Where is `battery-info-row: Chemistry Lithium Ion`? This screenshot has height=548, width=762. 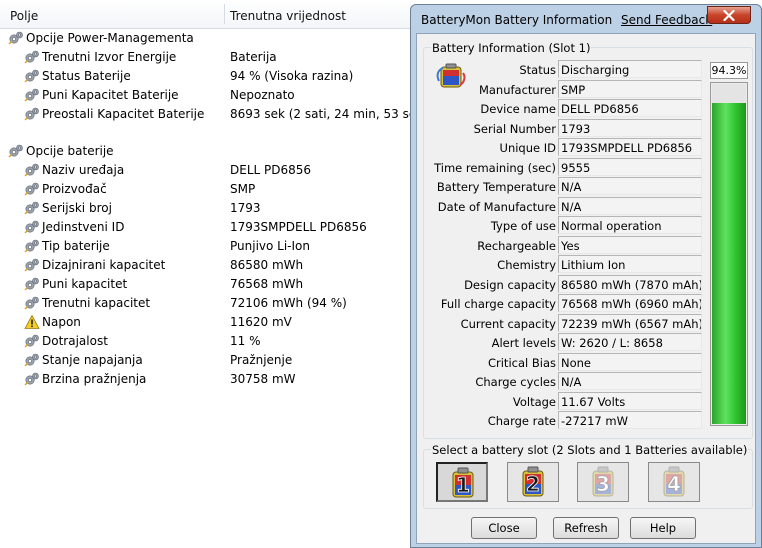
battery-info-row: Chemistry Lithium Ion is located at coordinates (569, 264).